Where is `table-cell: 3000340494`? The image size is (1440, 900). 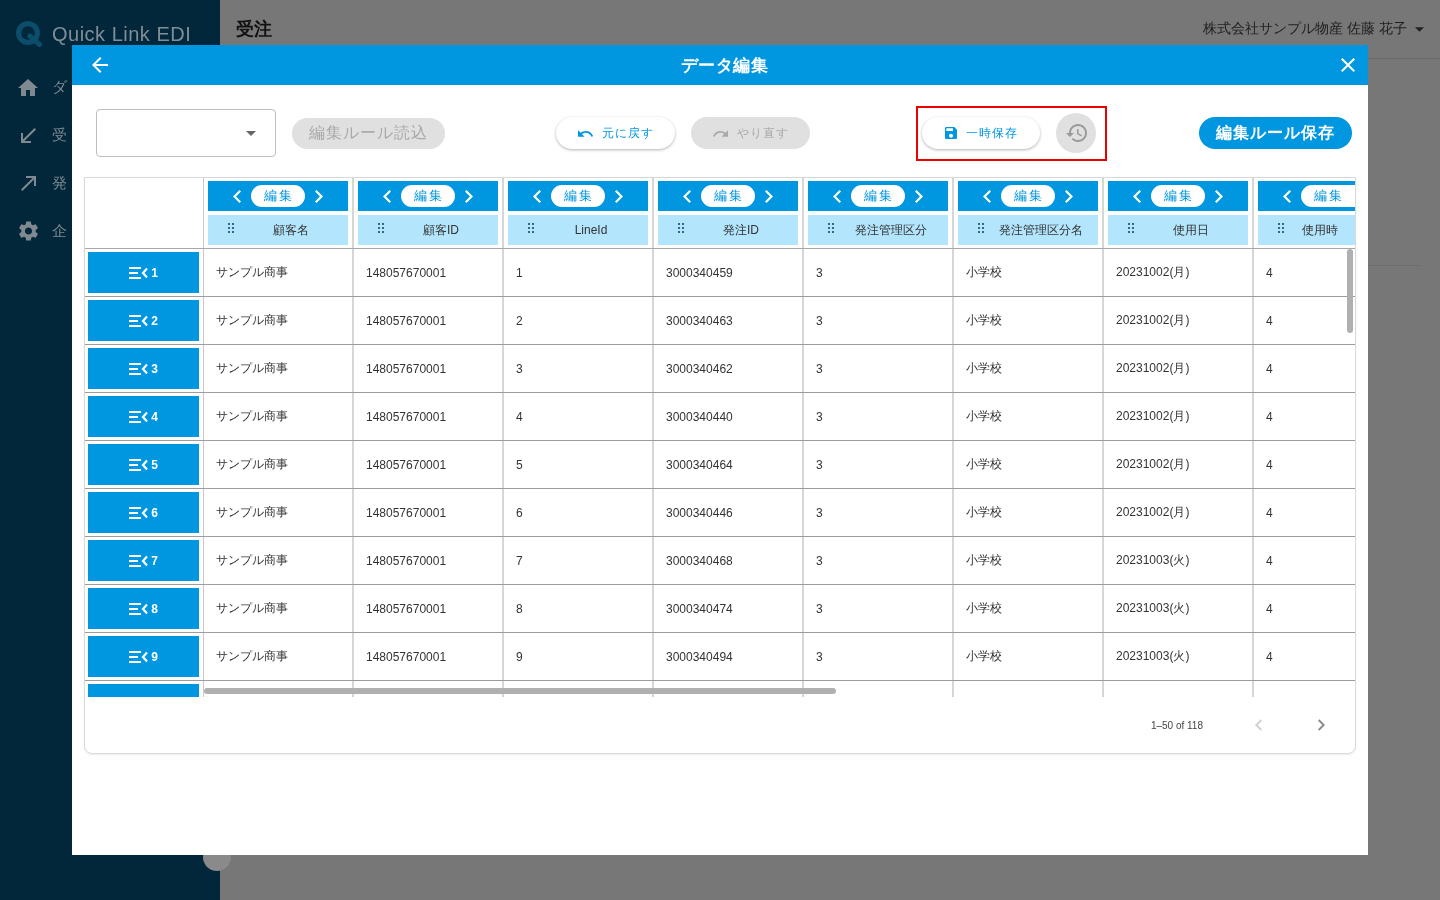 table-cell: 3000340494 is located at coordinates (729, 656).